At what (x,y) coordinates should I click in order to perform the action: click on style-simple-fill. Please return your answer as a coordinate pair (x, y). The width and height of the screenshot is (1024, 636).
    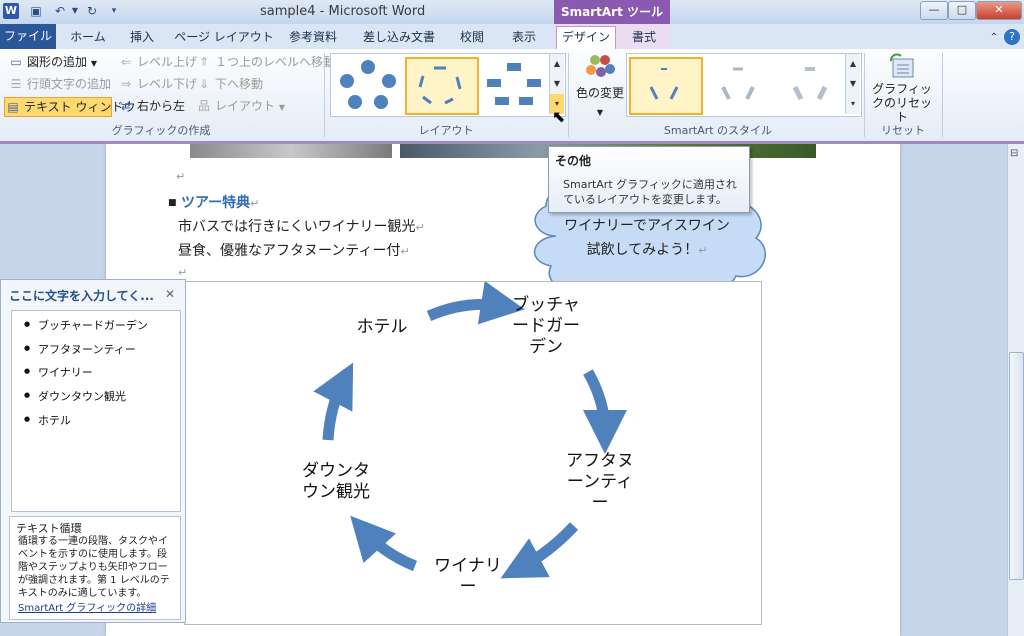
    Looking at the image, I should click on (666, 86).